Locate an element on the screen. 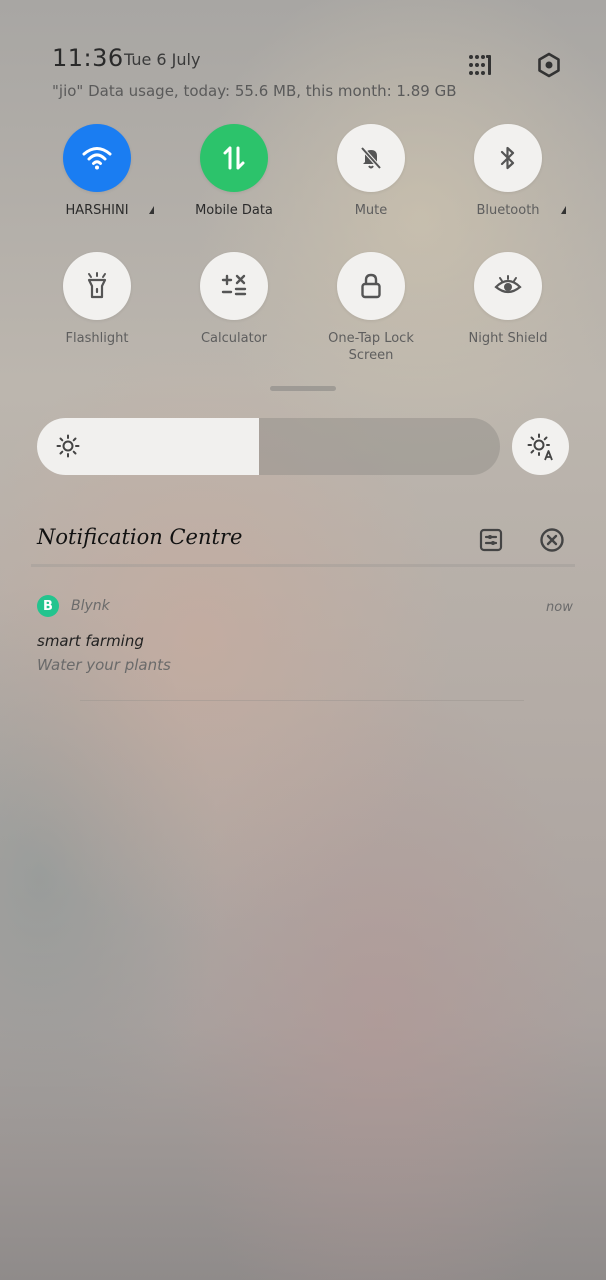  lock-icon is located at coordinates (371, 286).